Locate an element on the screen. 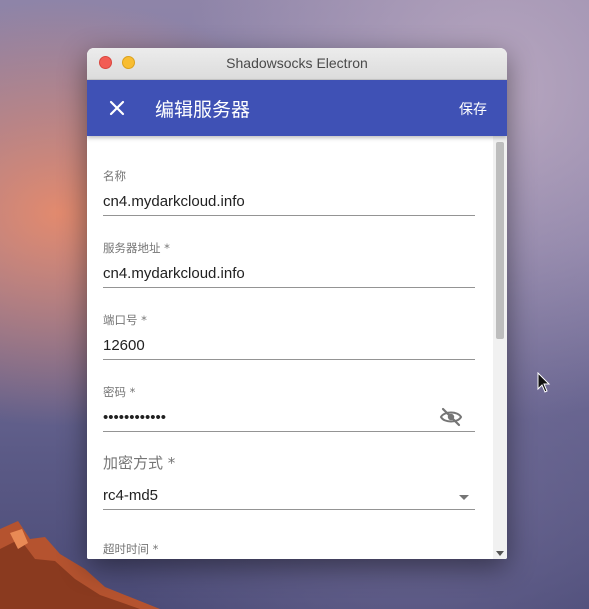  window-title: Shadowsocks Electron is located at coordinates (297, 63).